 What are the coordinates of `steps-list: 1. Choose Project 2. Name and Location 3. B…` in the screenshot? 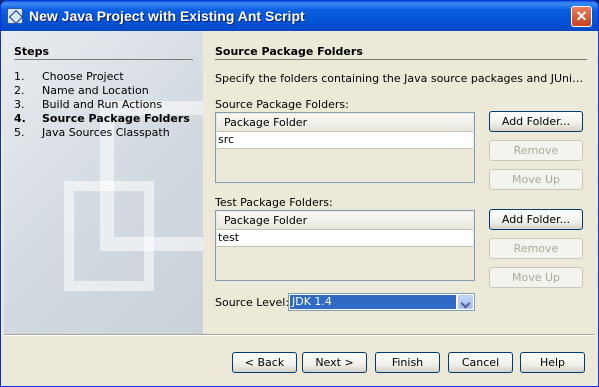 It's located at (102, 105).